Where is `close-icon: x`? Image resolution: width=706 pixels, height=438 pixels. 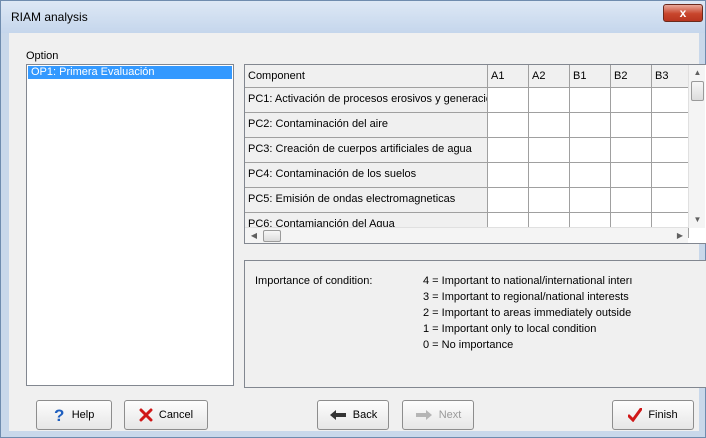 close-icon: x is located at coordinates (683, 13).